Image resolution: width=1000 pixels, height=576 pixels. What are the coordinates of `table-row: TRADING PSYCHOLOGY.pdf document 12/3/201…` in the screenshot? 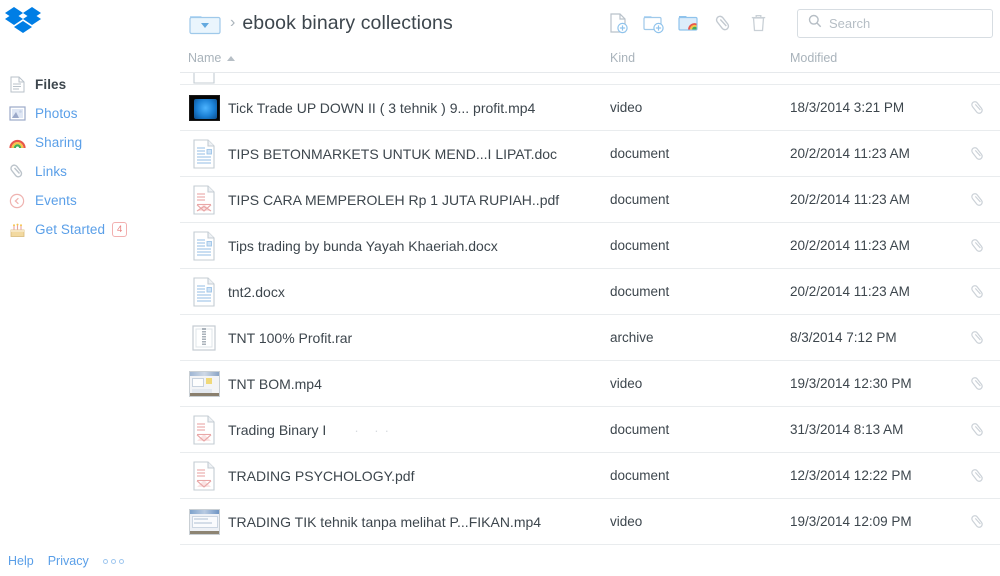 It's located at (590, 476).